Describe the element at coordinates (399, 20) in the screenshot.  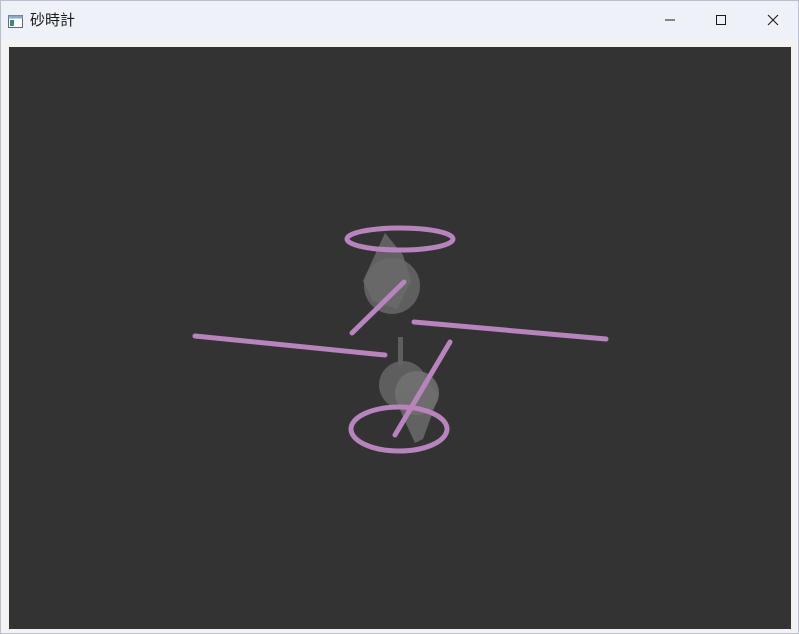
I see `title-bar: 砂時計` at that location.